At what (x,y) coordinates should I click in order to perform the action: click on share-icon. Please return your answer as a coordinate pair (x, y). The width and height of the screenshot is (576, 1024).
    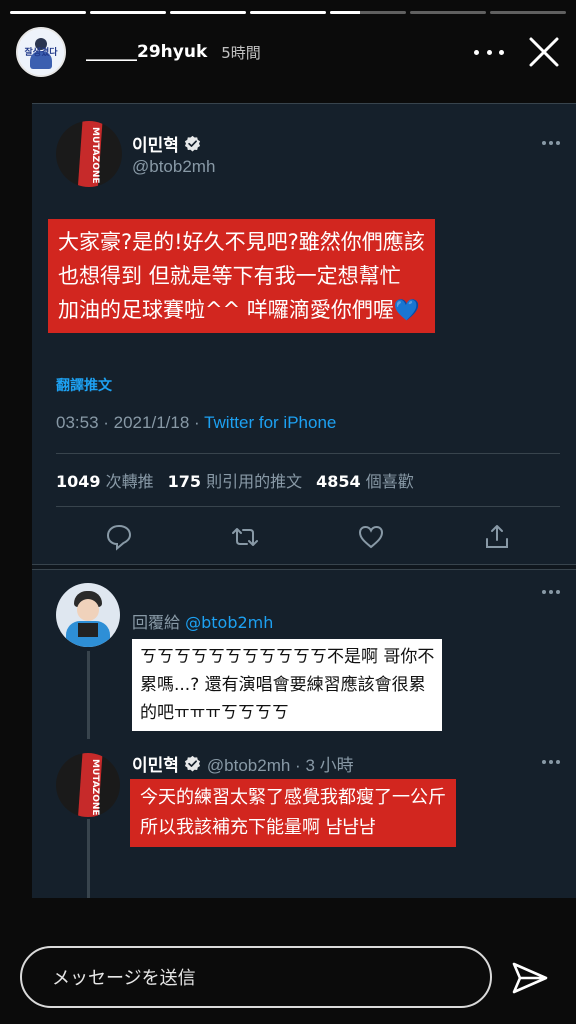
    Looking at the image, I should click on (497, 537).